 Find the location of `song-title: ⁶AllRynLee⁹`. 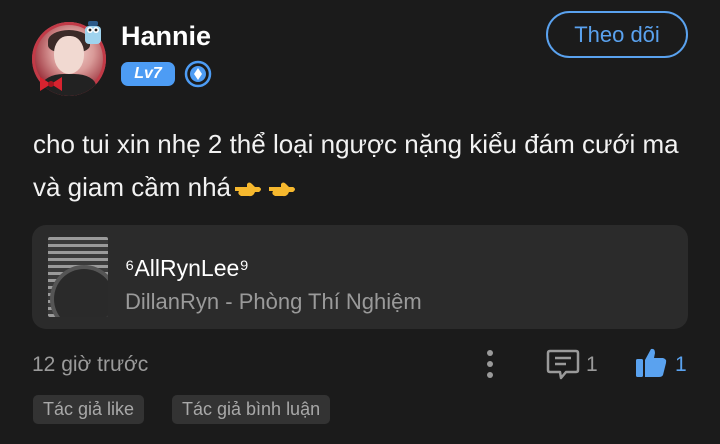

song-title: ⁶AllRynLee⁹ is located at coordinates (187, 268).